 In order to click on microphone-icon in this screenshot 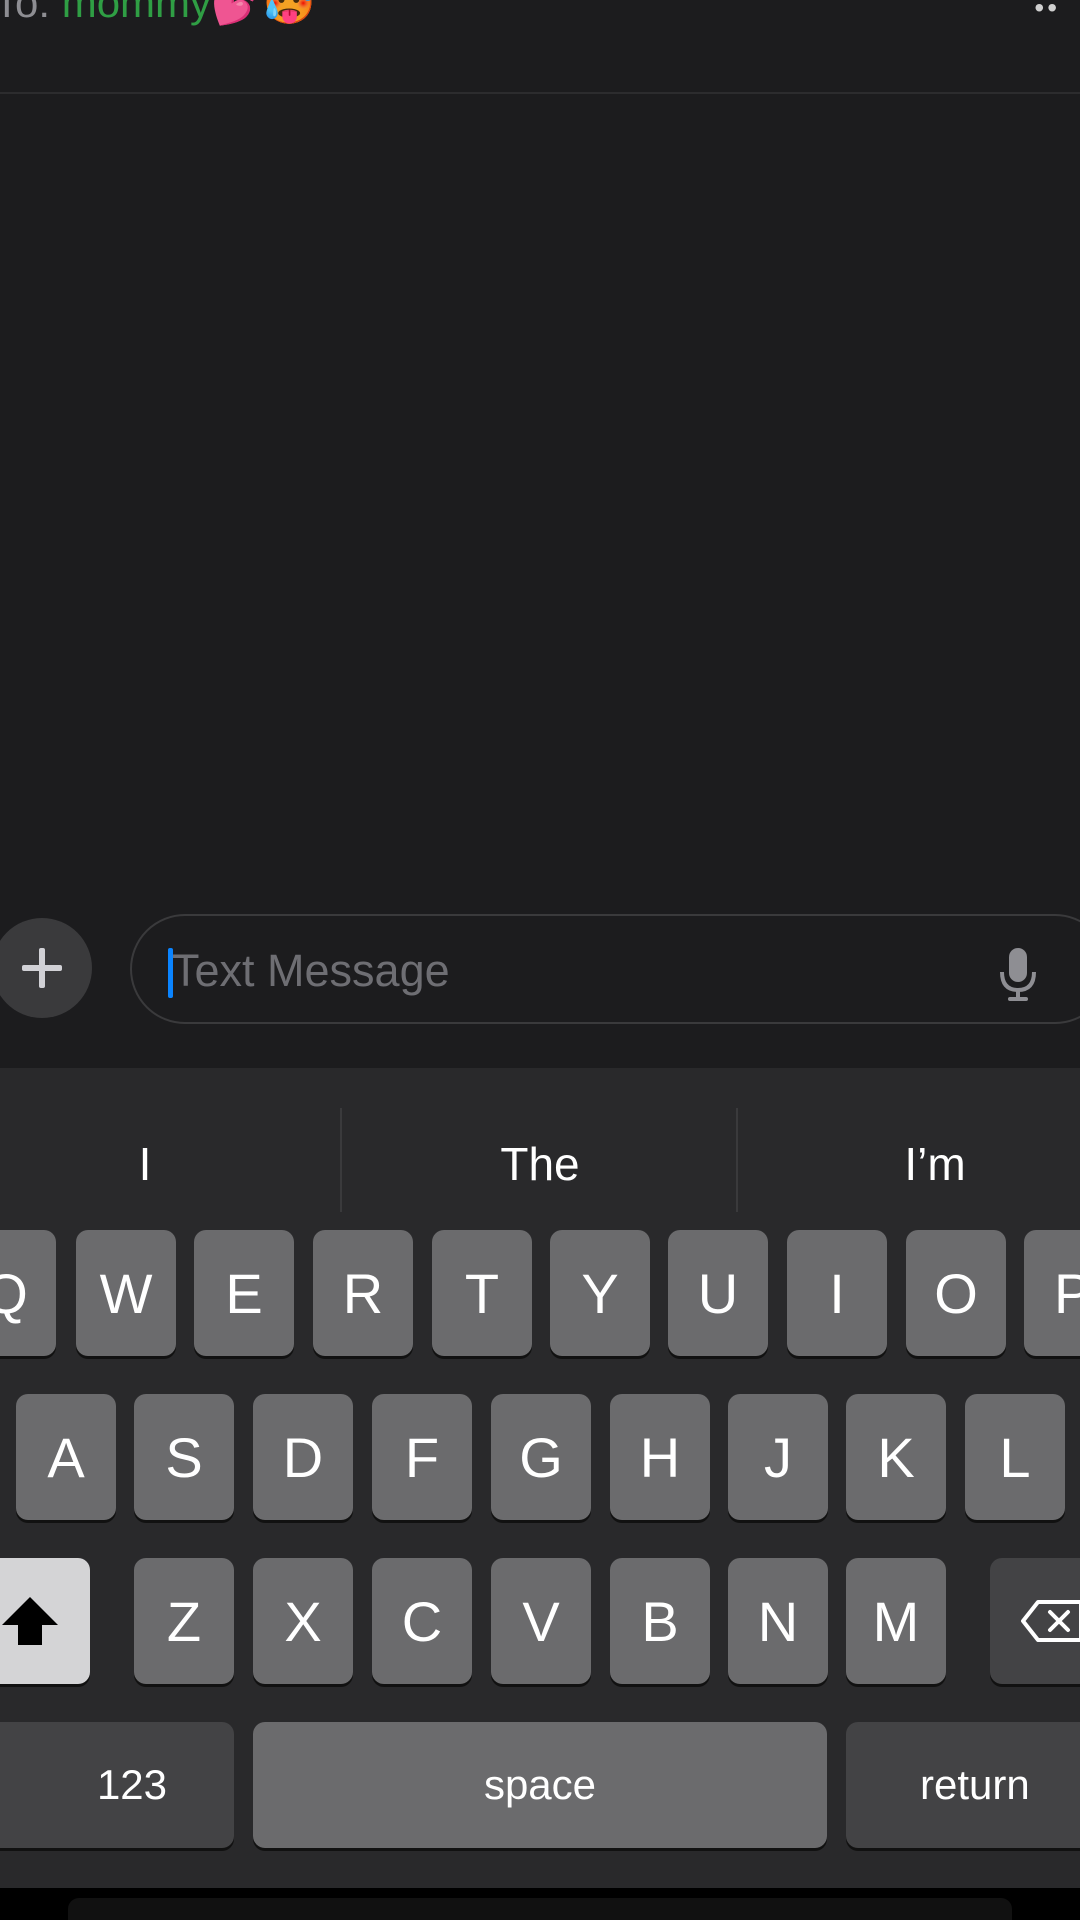, I will do `click(1018, 974)`.